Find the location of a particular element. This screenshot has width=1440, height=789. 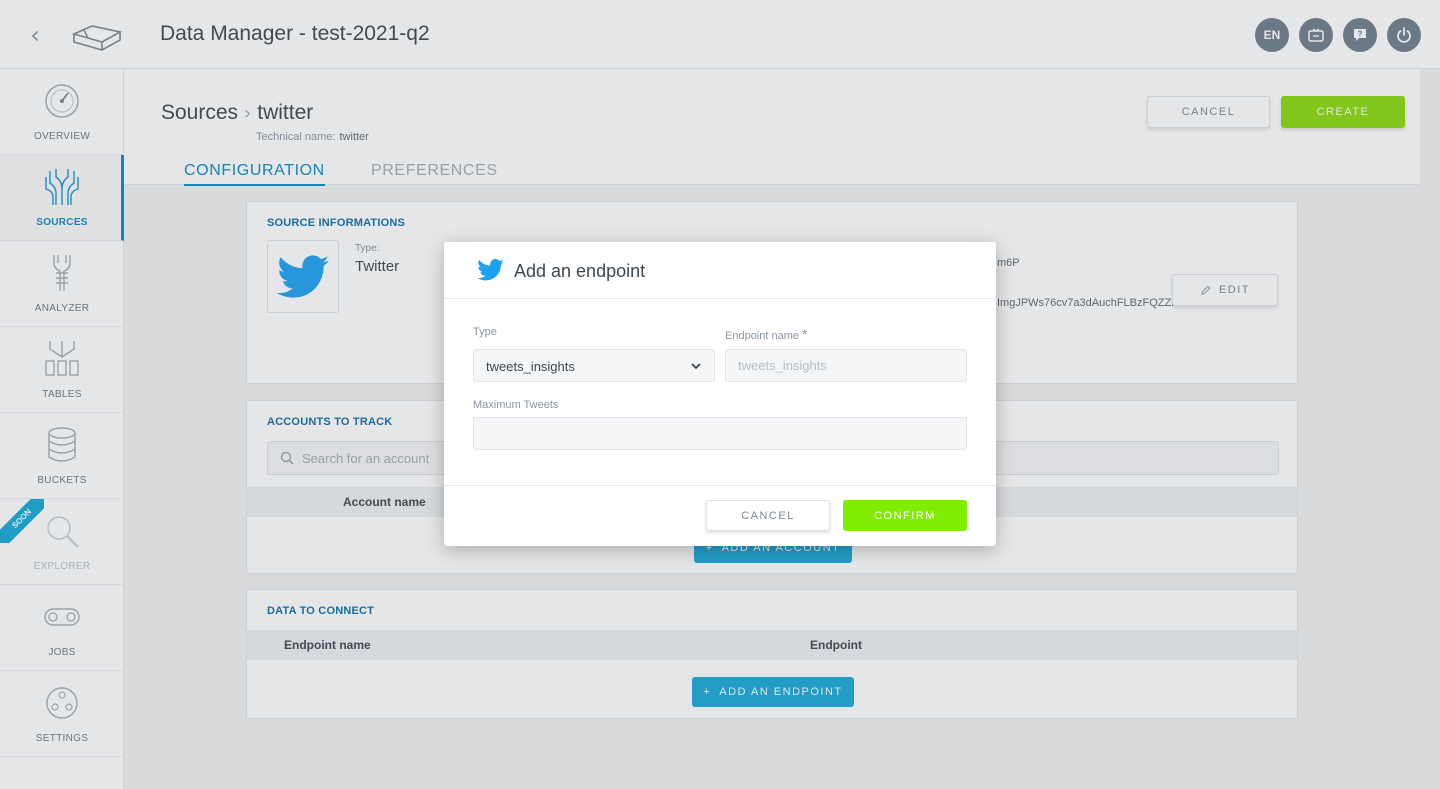

dialog-cancel-button: CANCEL is located at coordinates (768, 515).